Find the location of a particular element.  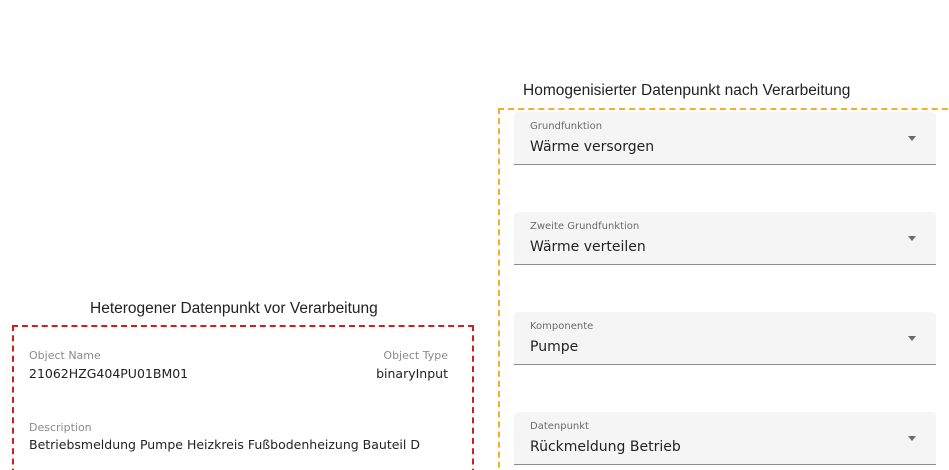

grundfunktion-value: Wärme versorgen is located at coordinates (592, 147).